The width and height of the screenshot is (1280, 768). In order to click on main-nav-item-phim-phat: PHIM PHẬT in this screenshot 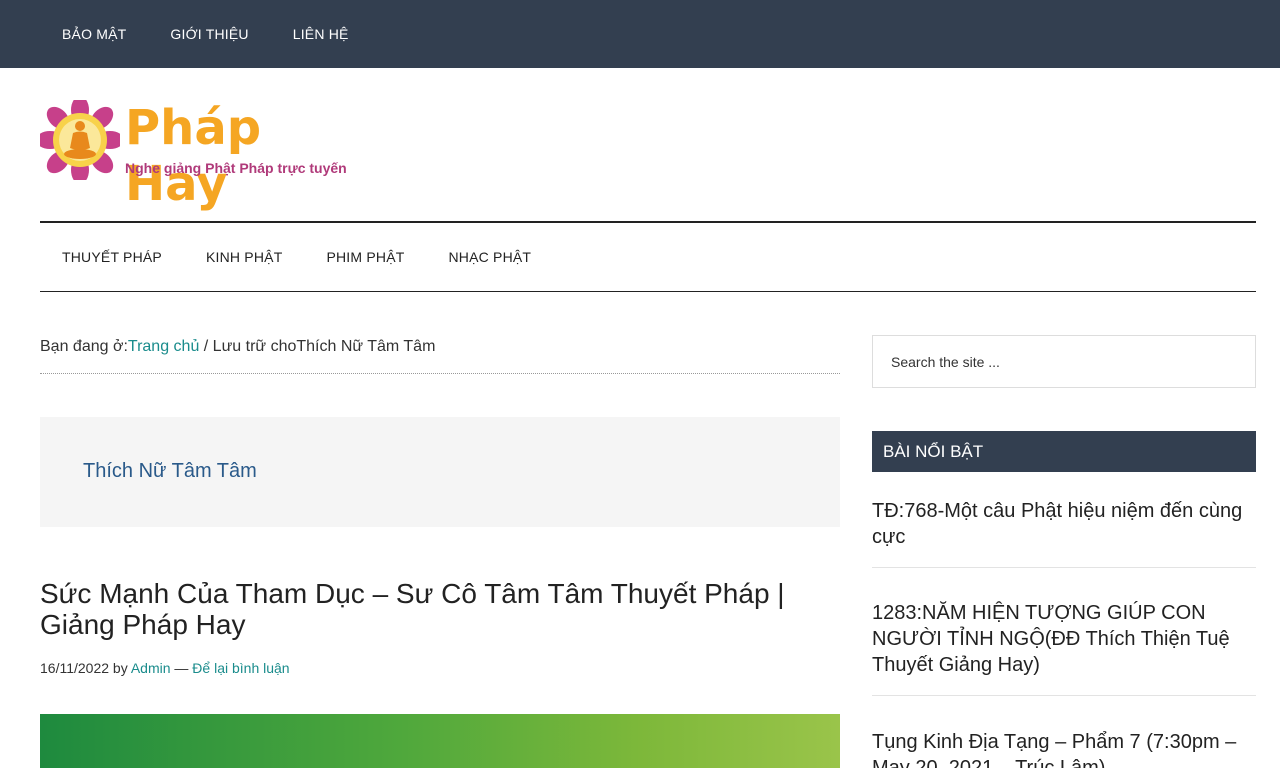, I will do `click(365, 257)`.